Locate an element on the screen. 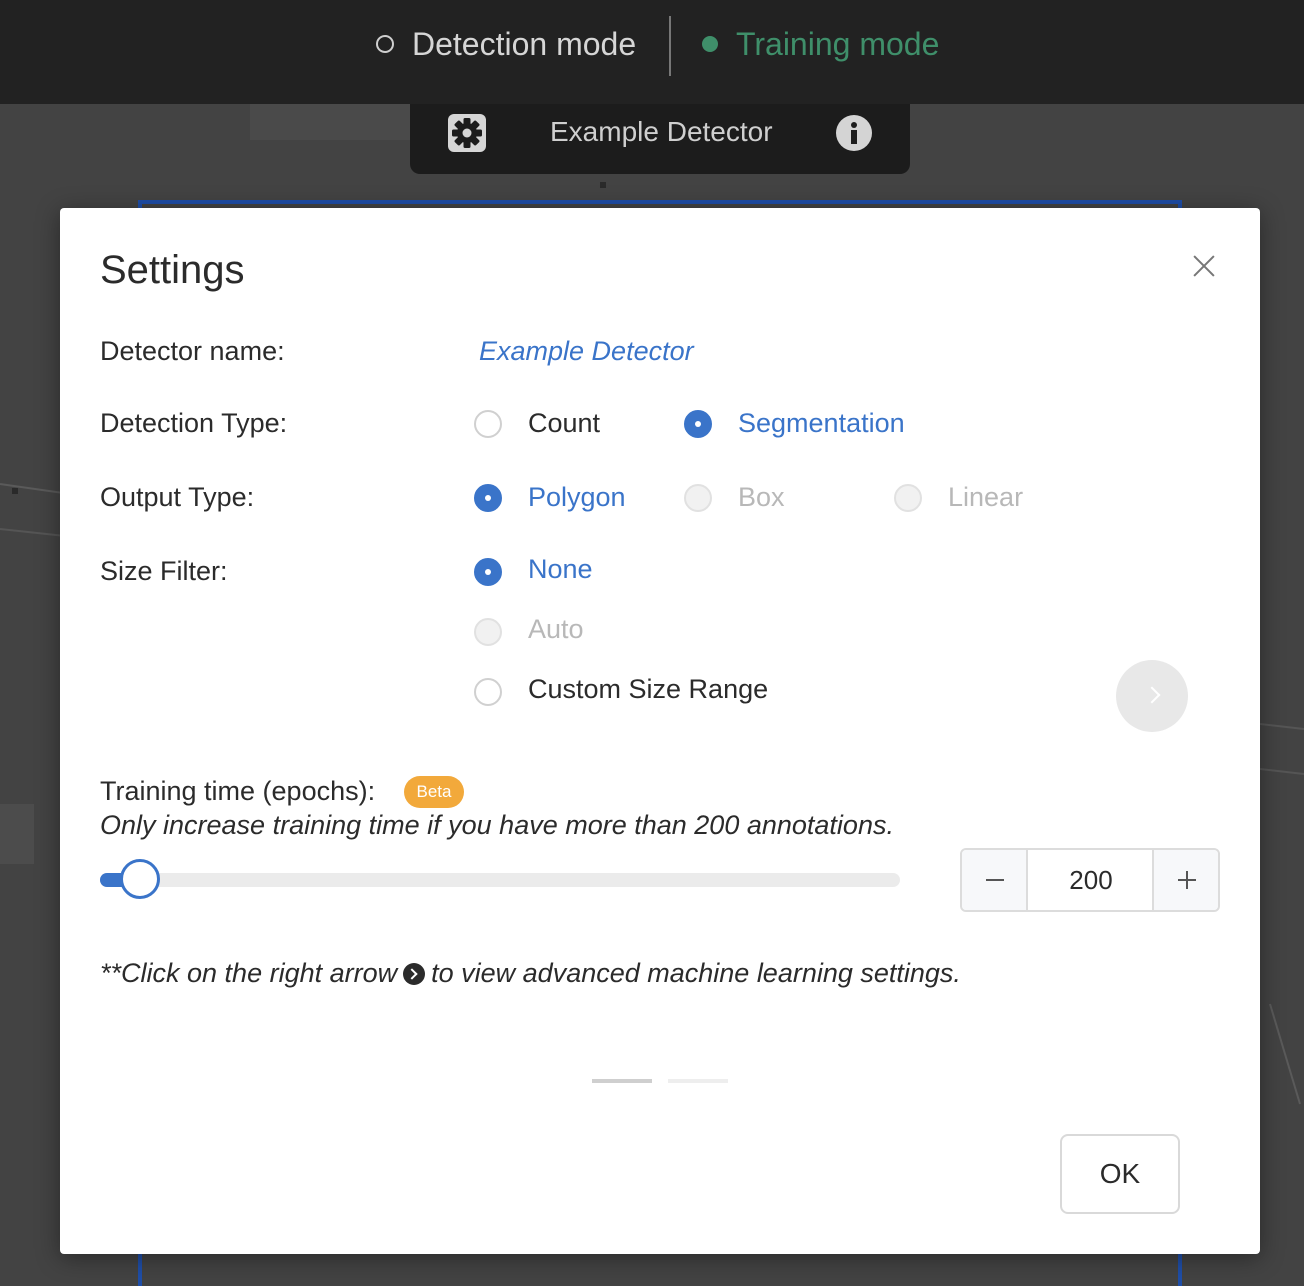 The height and width of the screenshot is (1286, 1304). radio-auto-label: Auto is located at coordinates (556, 629).